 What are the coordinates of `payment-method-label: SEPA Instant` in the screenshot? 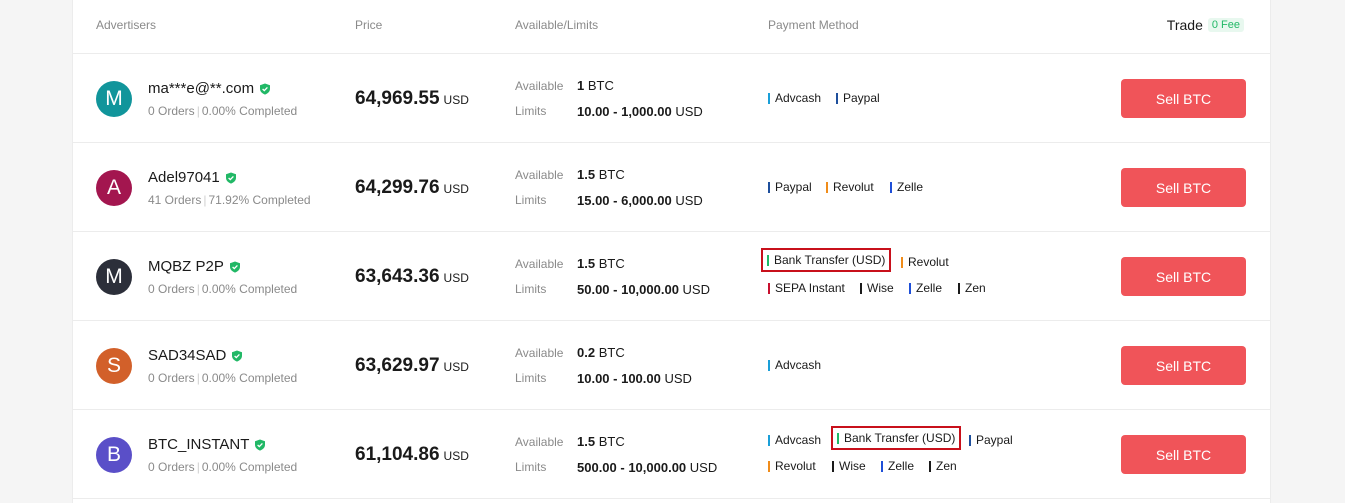 It's located at (810, 288).